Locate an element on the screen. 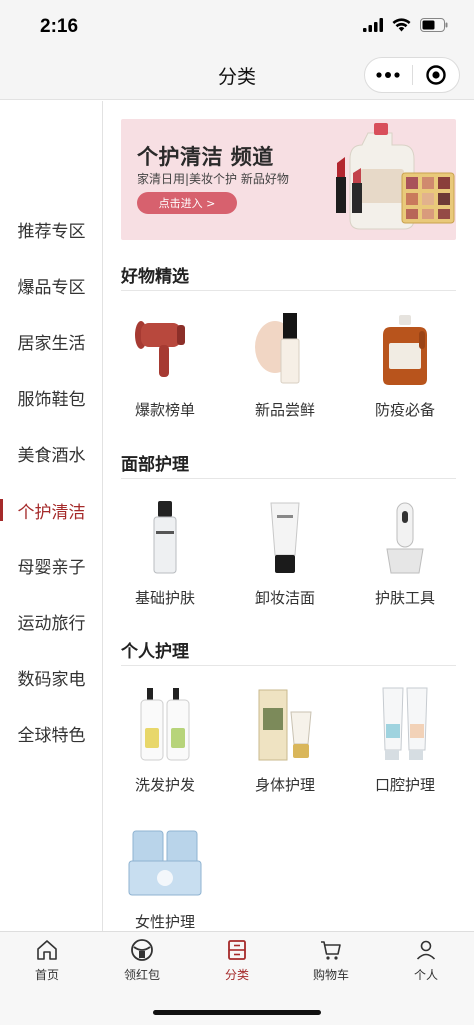  home-icon is located at coordinates (47, 950).